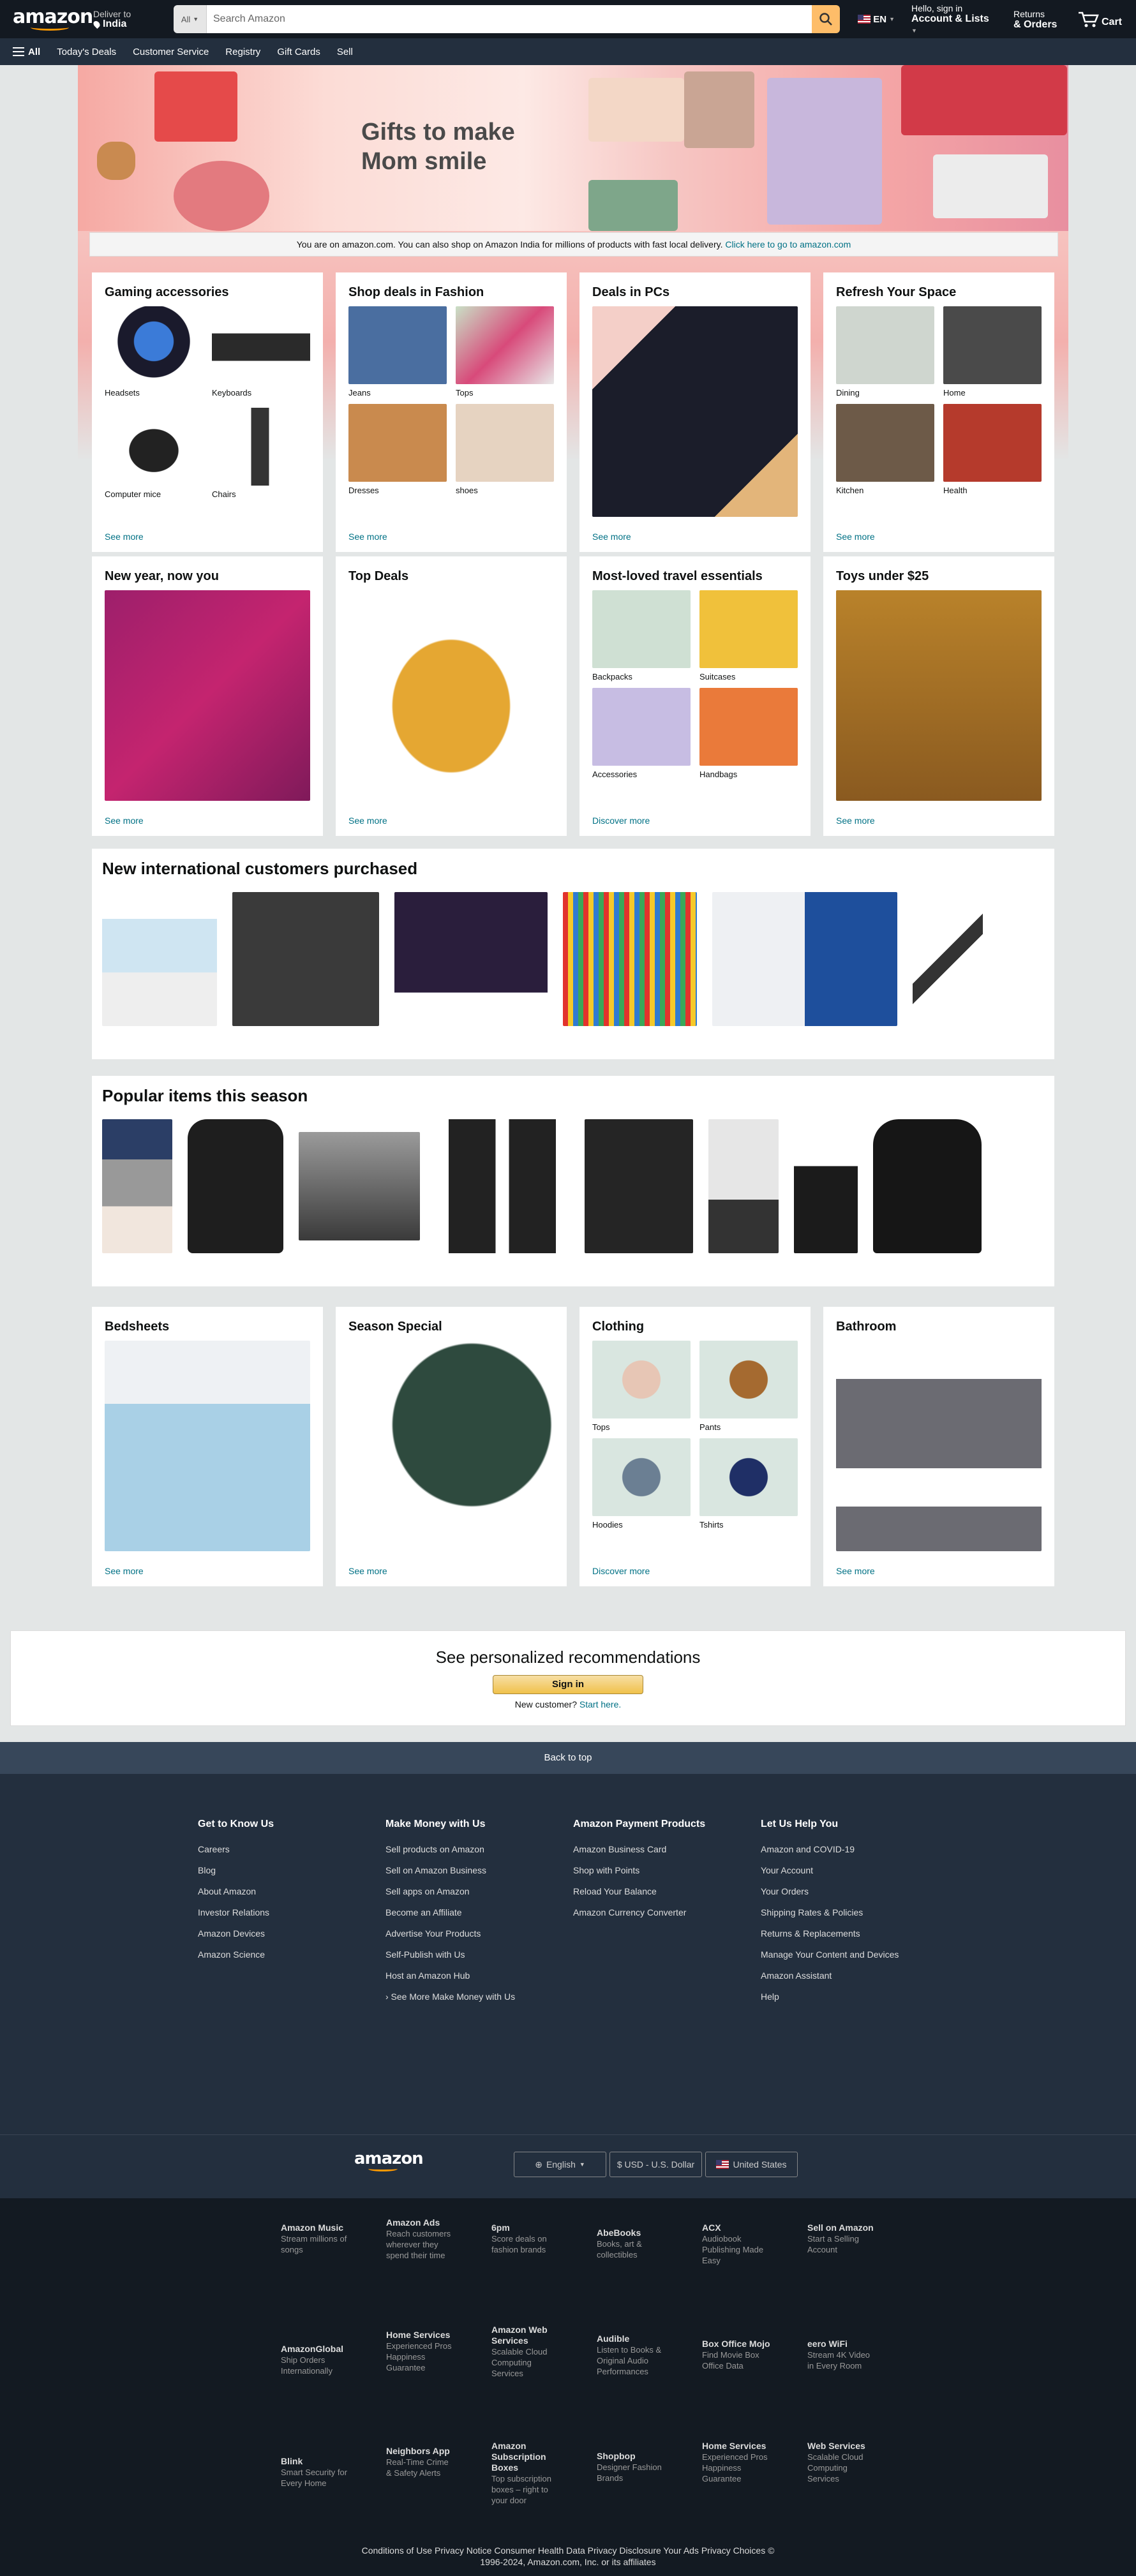 Image resolution: width=1136 pixels, height=2576 pixels. Describe the element at coordinates (291, 1849) in the screenshot. I see `footer-link: Careers` at that location.